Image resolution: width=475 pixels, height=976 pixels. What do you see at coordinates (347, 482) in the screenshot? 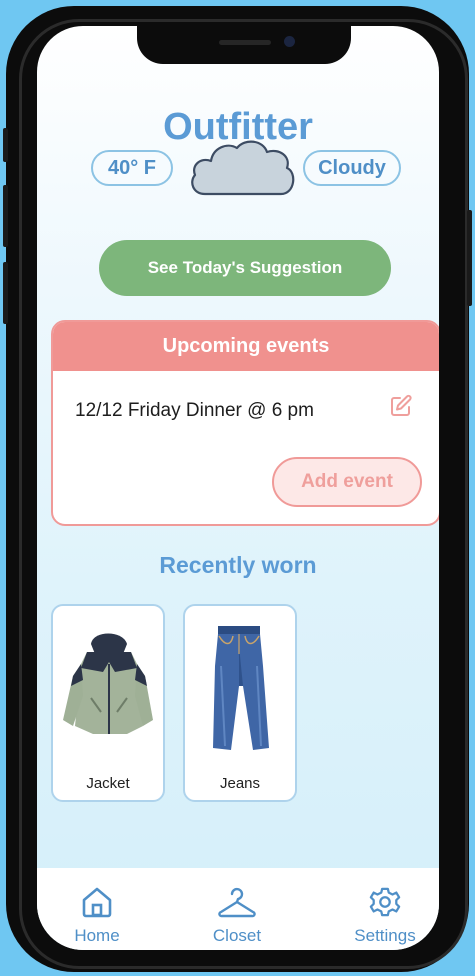
I see `add-event-button: Add event` at bounding box center [347, 482].